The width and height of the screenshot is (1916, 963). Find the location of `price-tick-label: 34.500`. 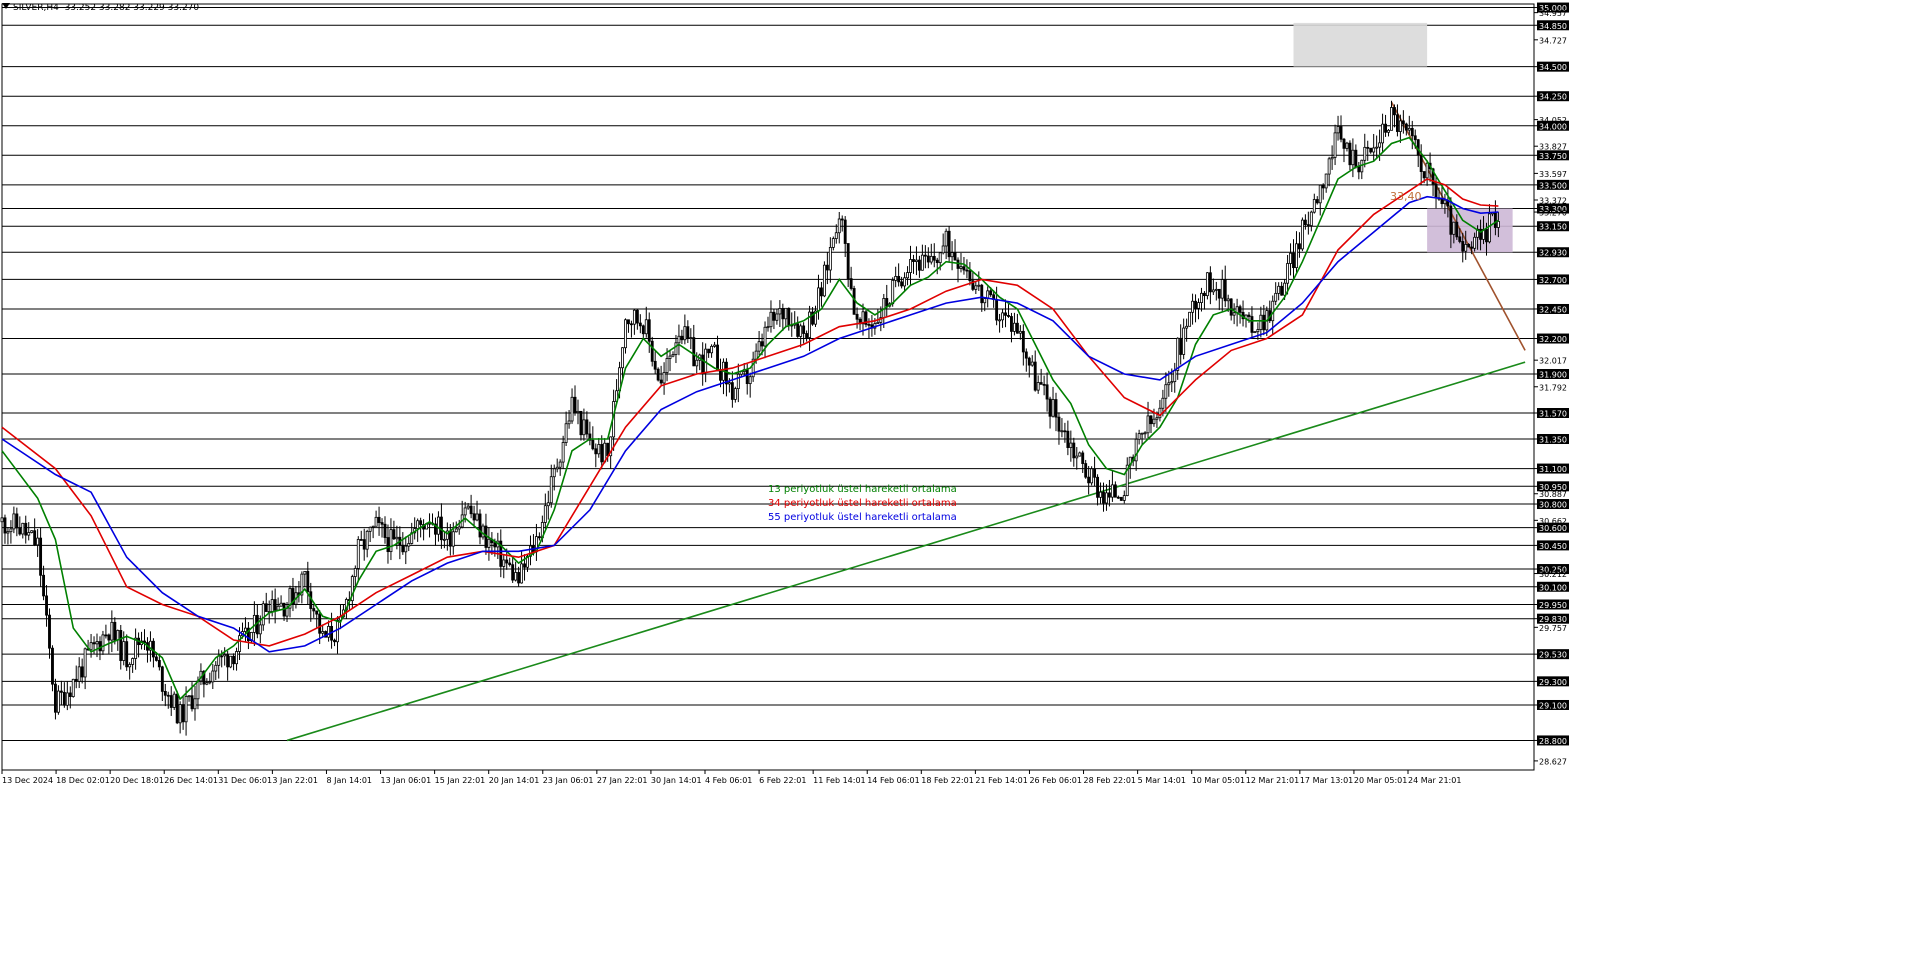

price-tick-label: 34.500 is located at coordinates (1553, 67).